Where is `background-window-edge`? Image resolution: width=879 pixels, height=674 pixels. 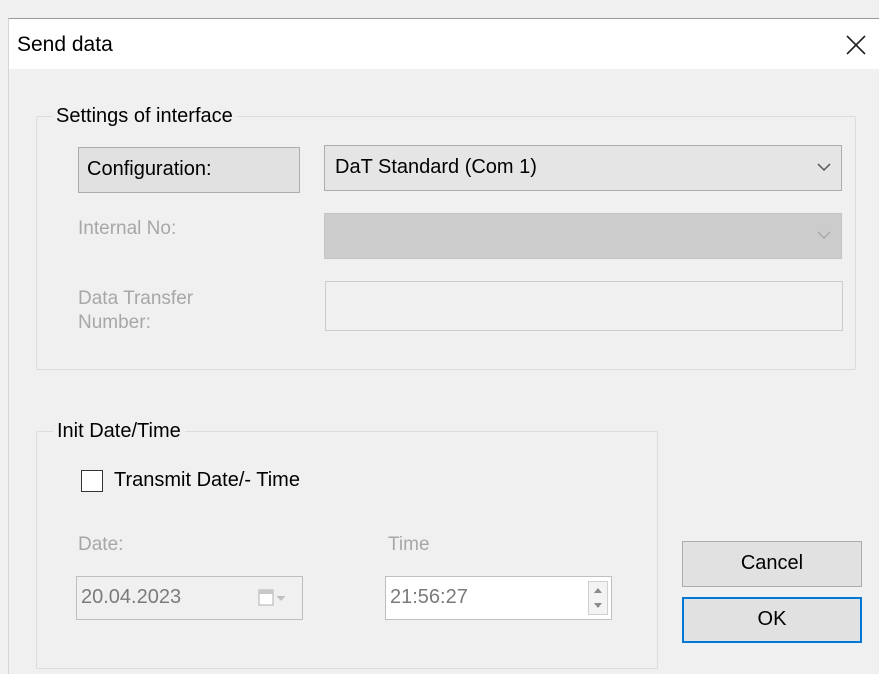
background-window-edge is located at coordinates (3, 337).